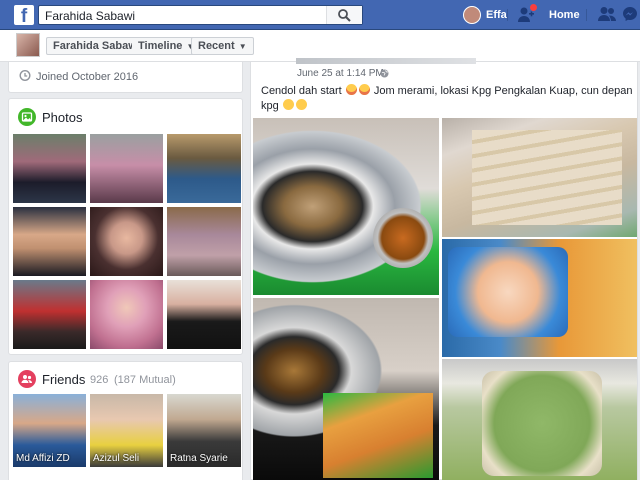 The image size is (640, 480). Describe the element at coordinates (99, 380) in the screenshot. I see `friends-count: 926` at that location.